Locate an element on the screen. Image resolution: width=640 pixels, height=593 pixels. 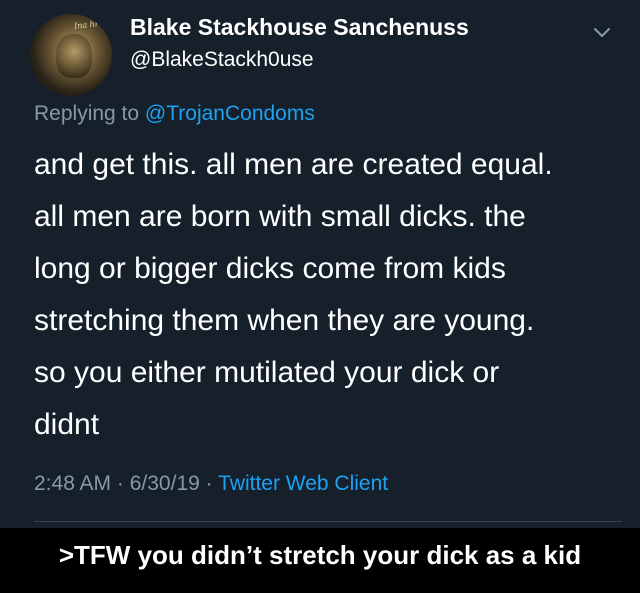
tweet-text-line: so you either mutilated your dick or is located at coordinates (267, 372).